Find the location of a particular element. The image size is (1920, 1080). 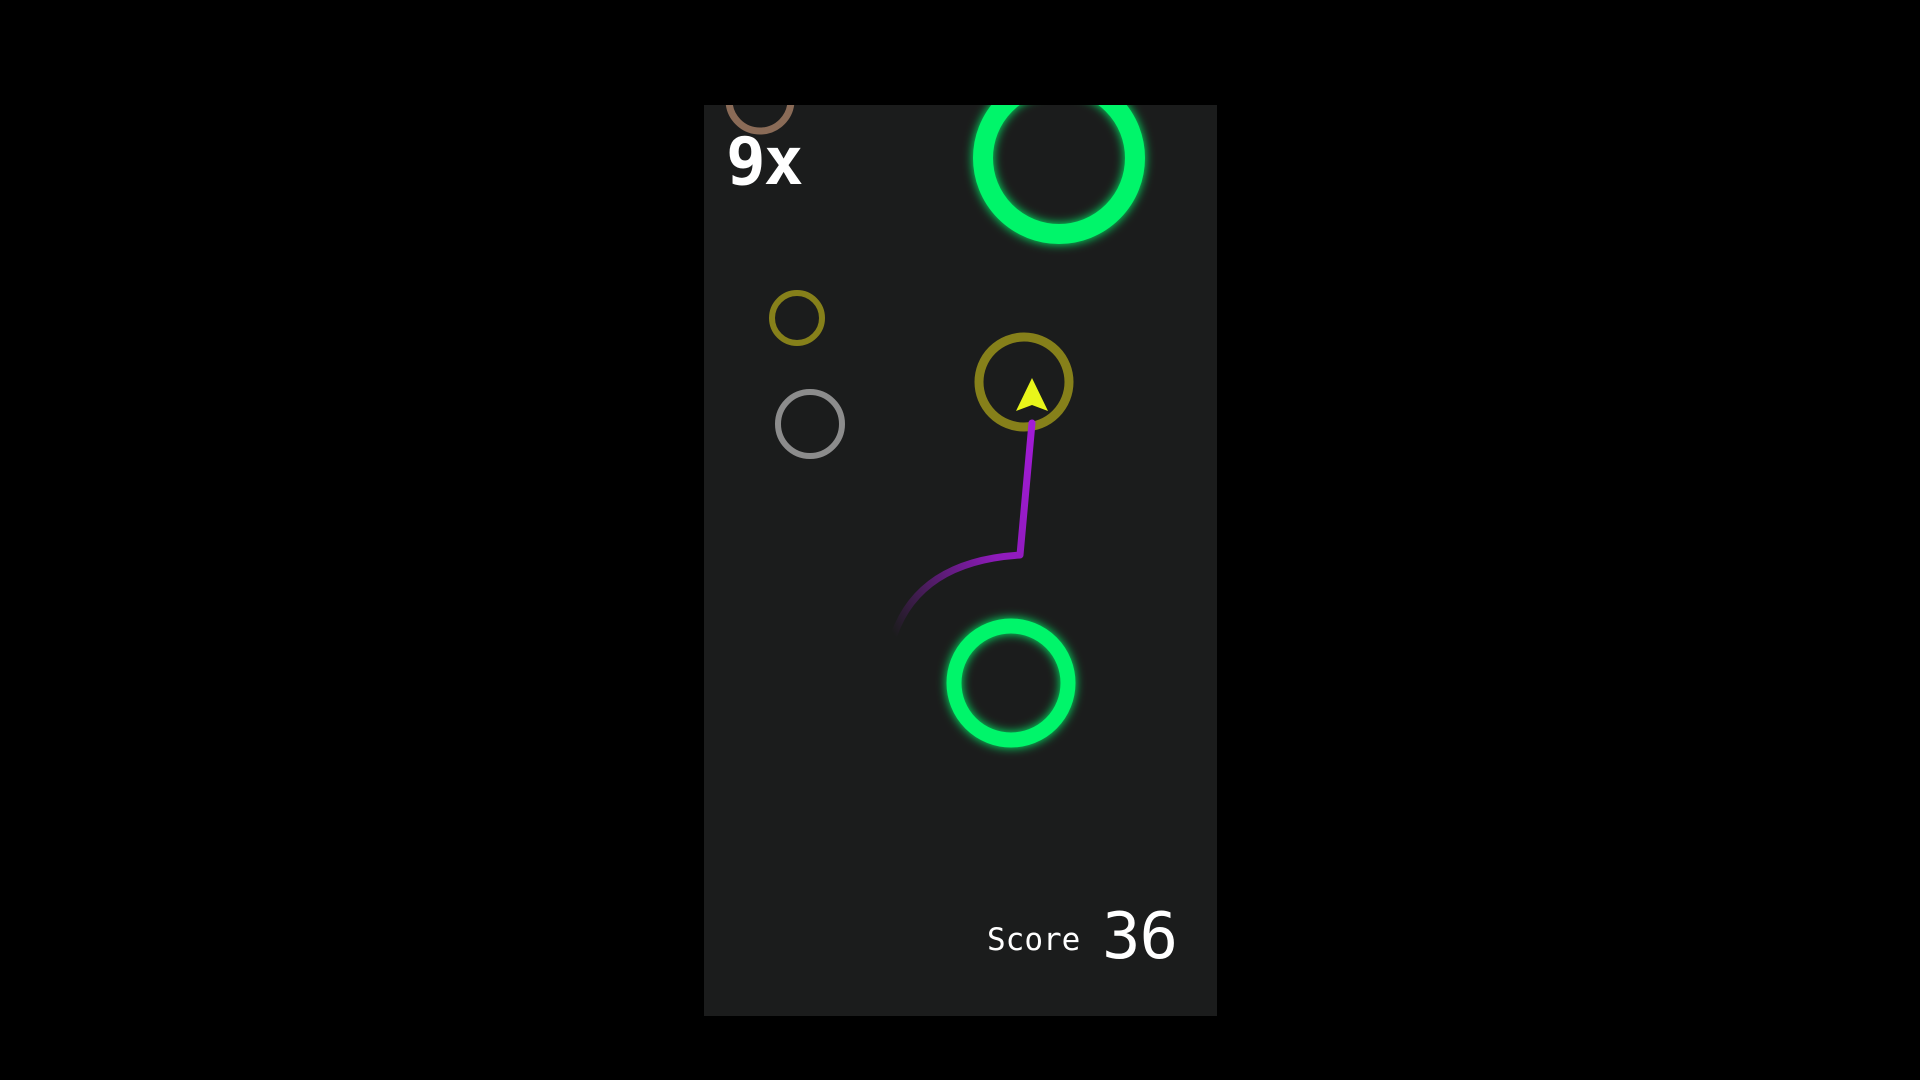

ring-active-bottom is located at coordinates (1011, 683).